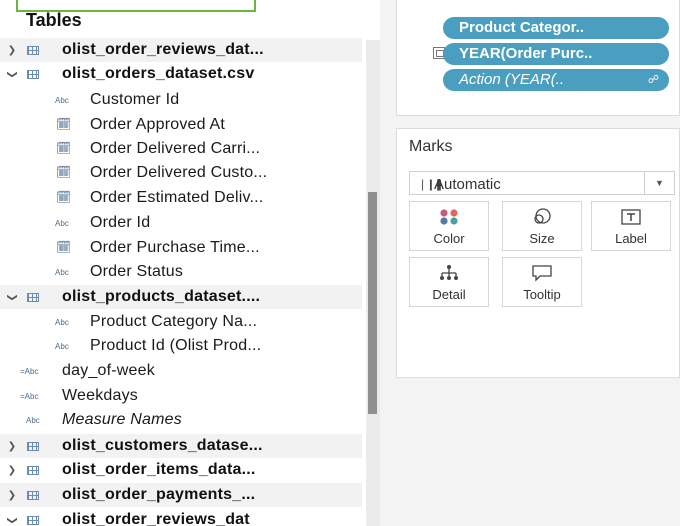 This screenshot has width=680, height=526. Describe the element at coordinates (653, 80) in the screenshot. I see `link-icon: ☍` at that location.